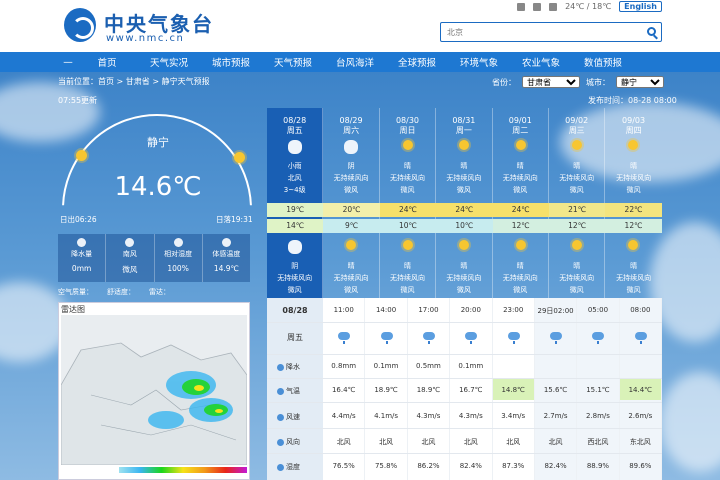  Describe the element at coordinates (300, 367) in the screenshot. I see `row-label-precip: 降水` at that location.